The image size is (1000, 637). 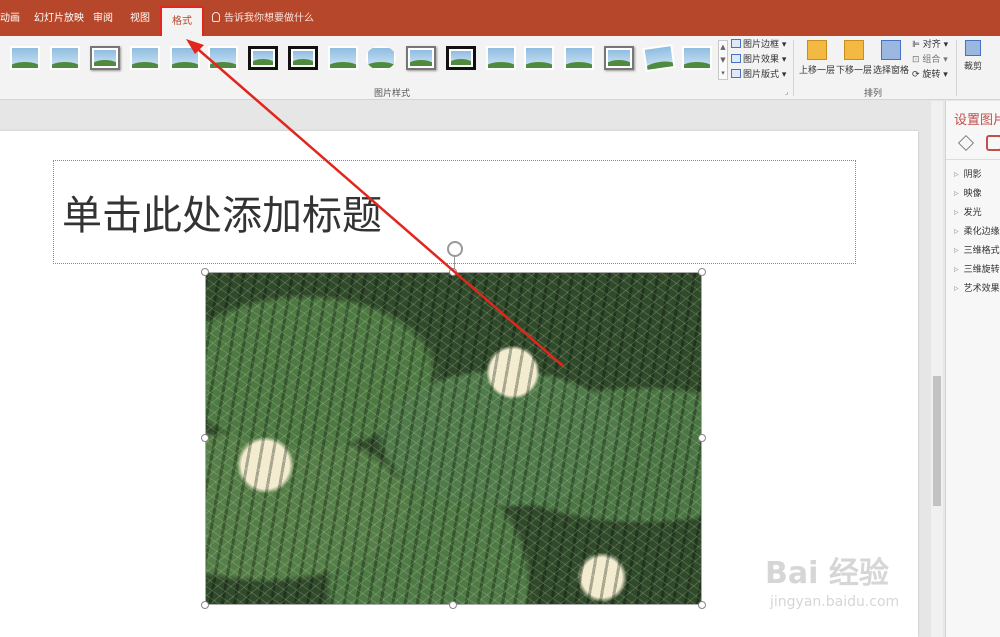 I want to click on pane-item-3d-rotation: 三维旋转, so click(x=977, y=270).